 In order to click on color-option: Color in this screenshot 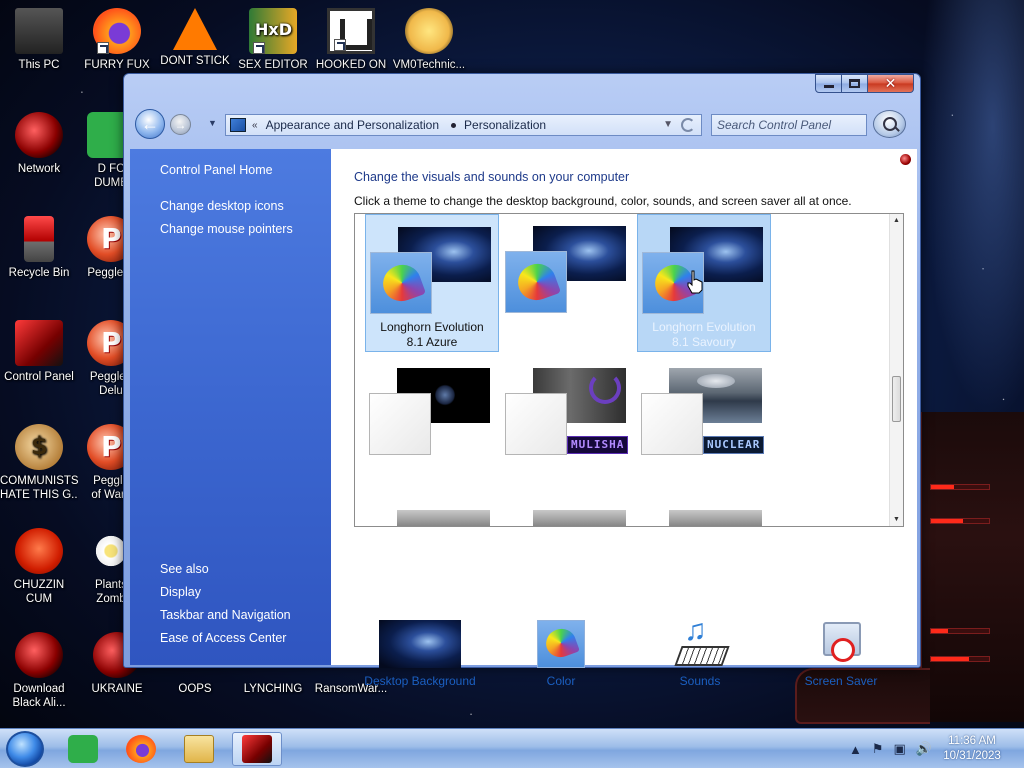, I will do `click(561, 654)`.